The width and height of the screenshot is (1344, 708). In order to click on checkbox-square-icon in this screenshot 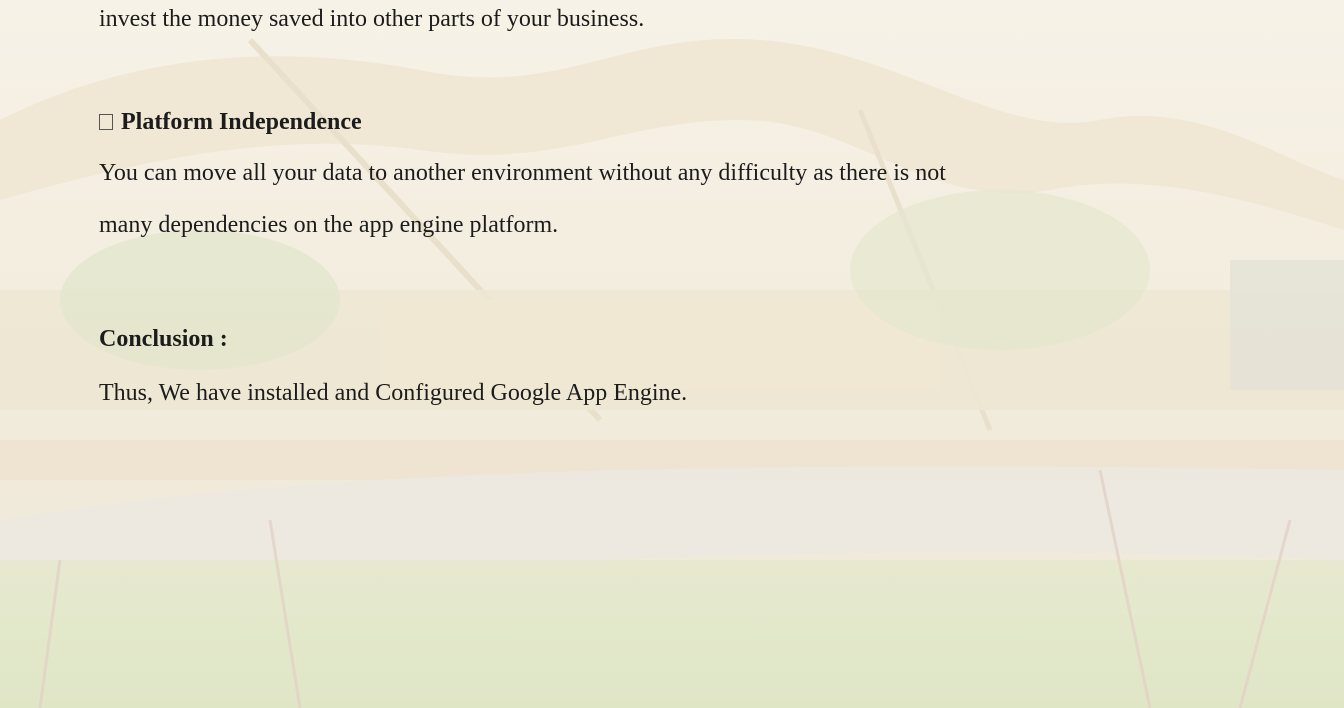, I will do `click(106, 122)`.